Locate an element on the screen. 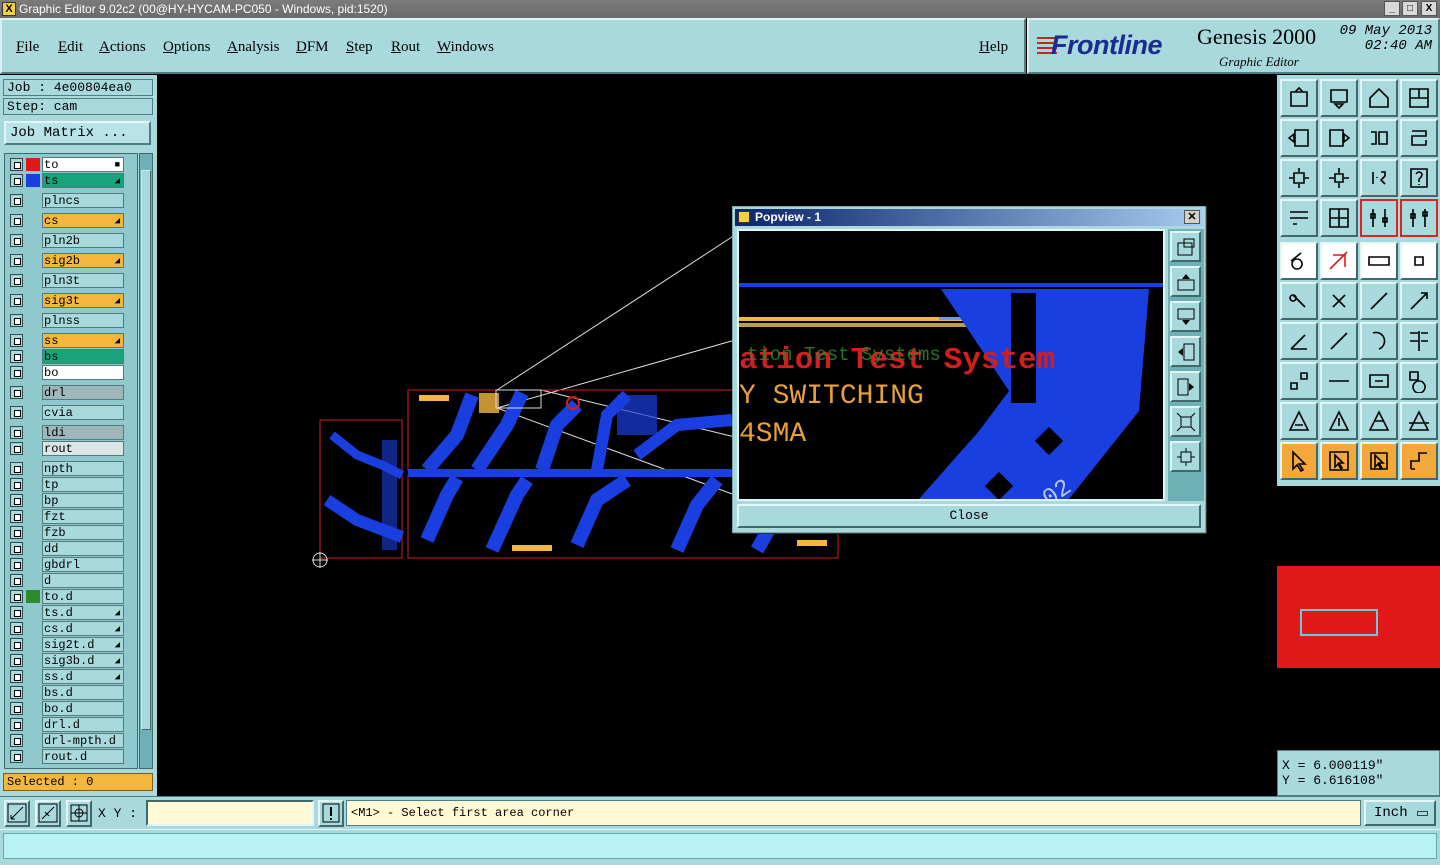  split-view-button is located at coordinates (1419, 98).